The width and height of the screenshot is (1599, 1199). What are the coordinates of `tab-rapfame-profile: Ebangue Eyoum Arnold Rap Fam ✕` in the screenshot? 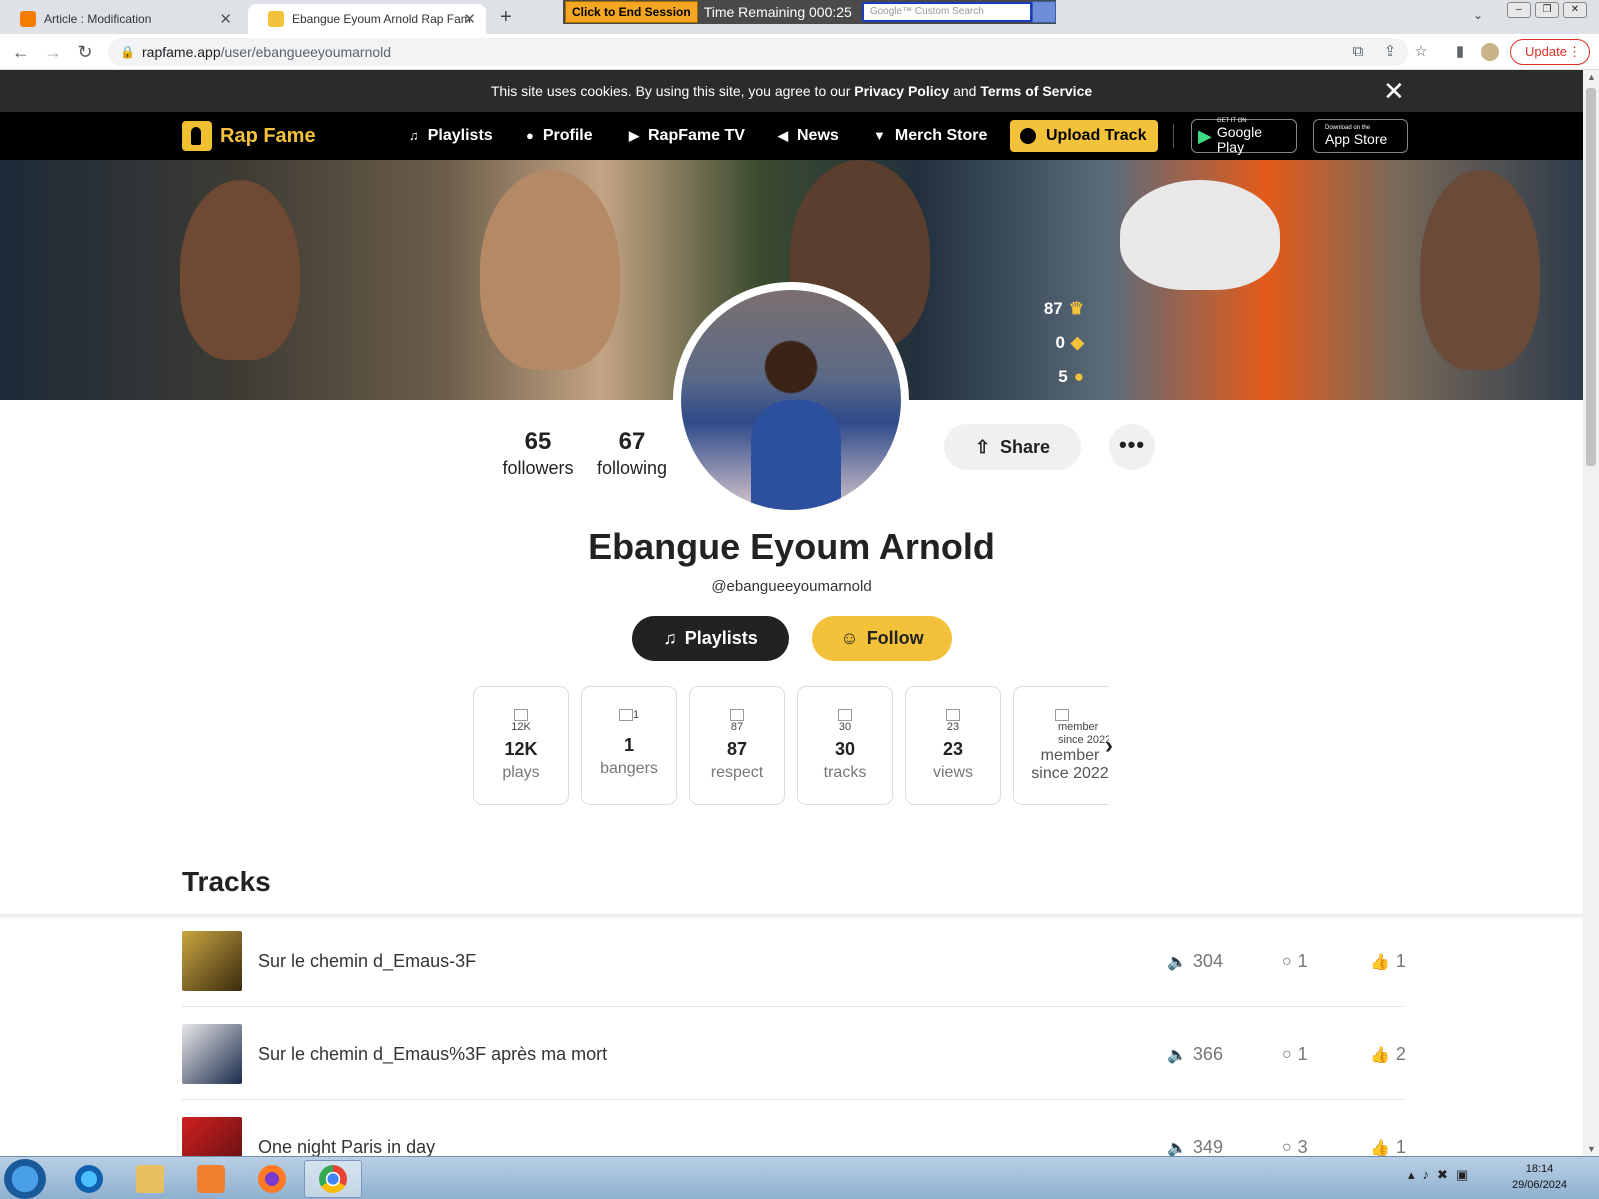 It's located at (367, 19).